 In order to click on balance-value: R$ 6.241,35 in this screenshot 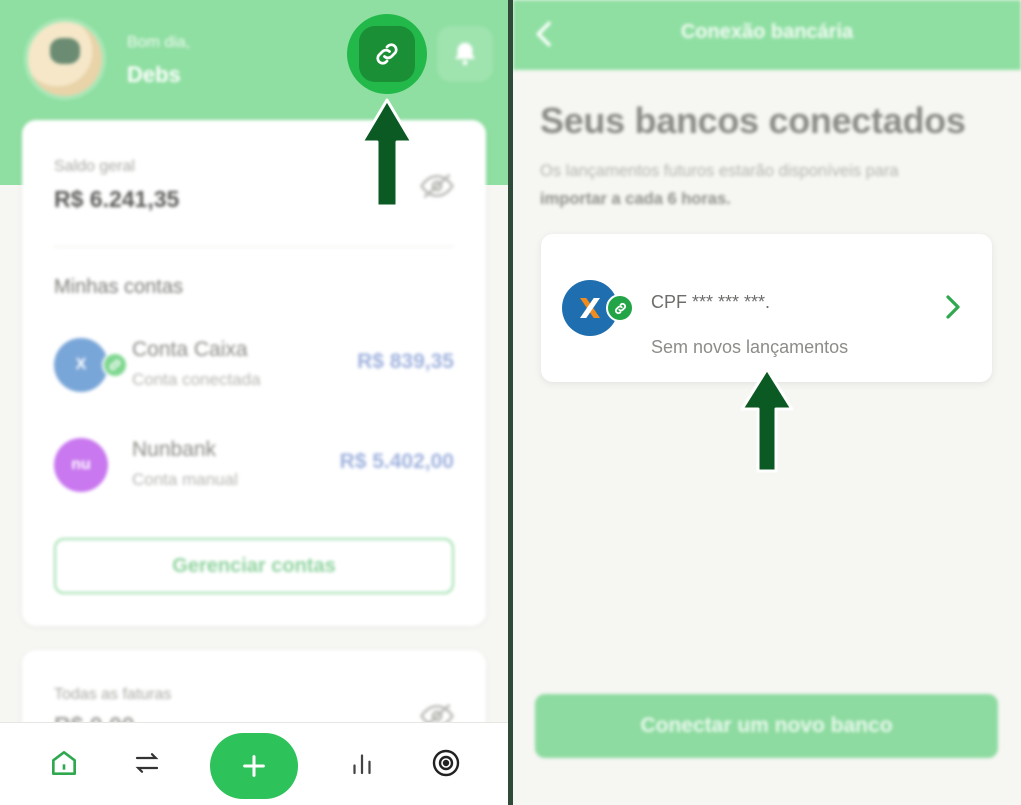, I will do `click(117, 199)`.